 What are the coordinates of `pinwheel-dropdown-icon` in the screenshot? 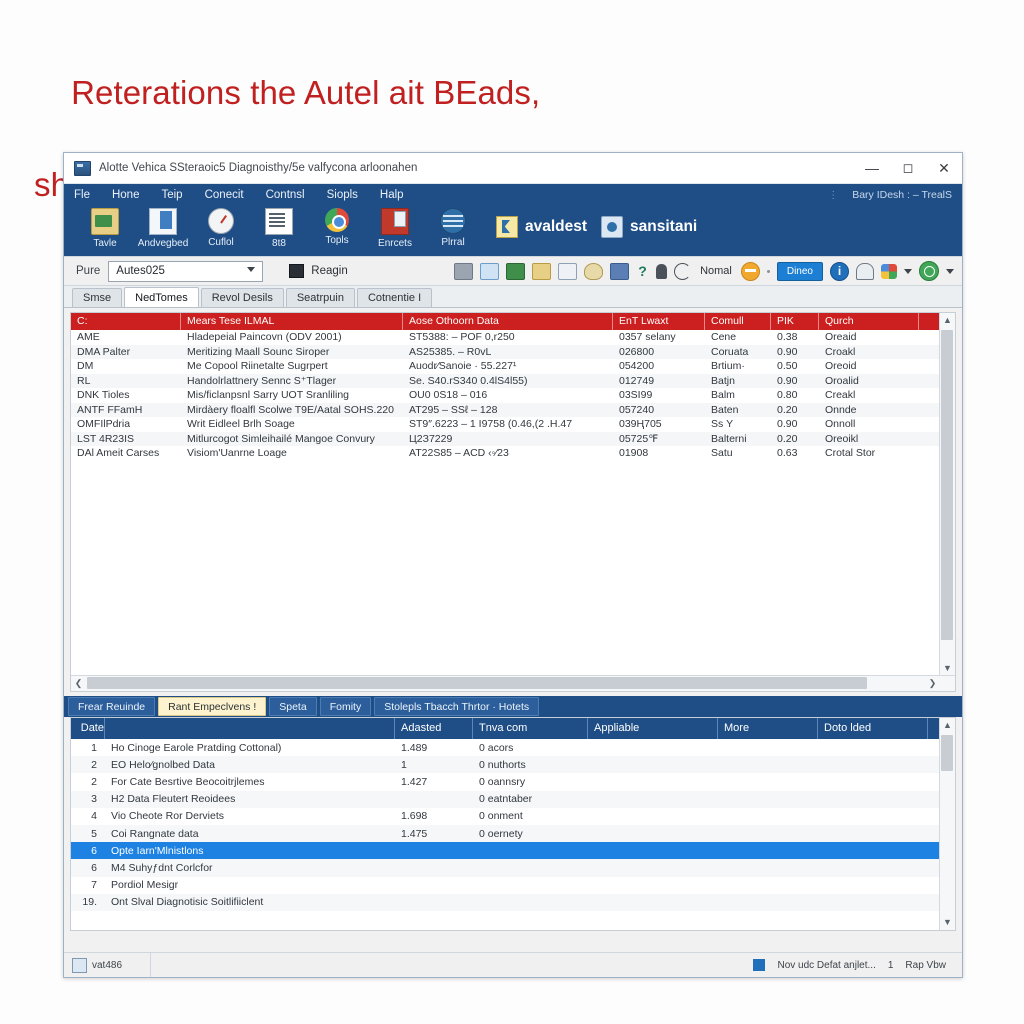 It's located at (908, 271).